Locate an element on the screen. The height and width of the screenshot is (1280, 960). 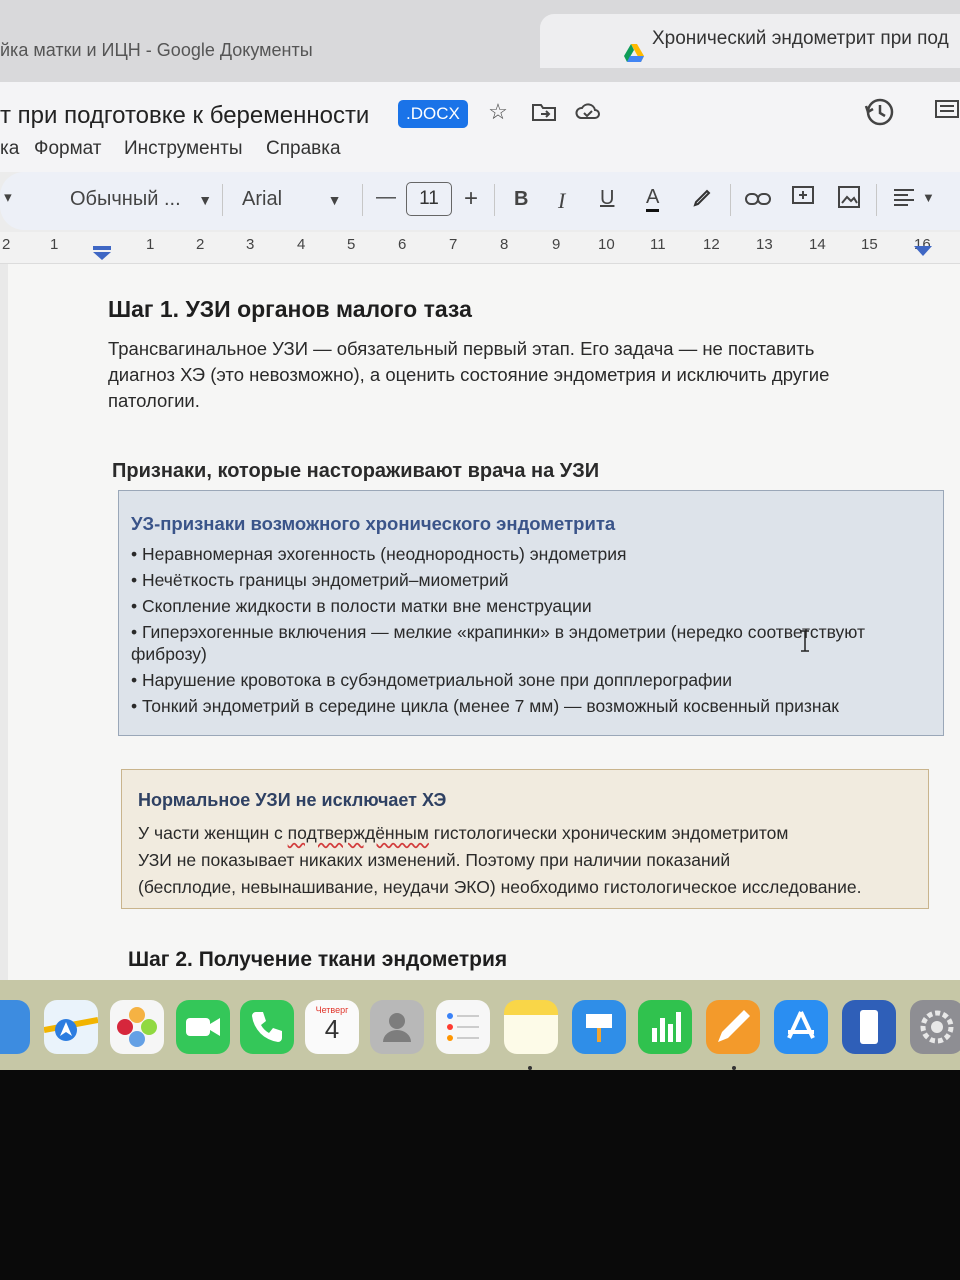
phone-glyph is located at coordinates (267, 1027).